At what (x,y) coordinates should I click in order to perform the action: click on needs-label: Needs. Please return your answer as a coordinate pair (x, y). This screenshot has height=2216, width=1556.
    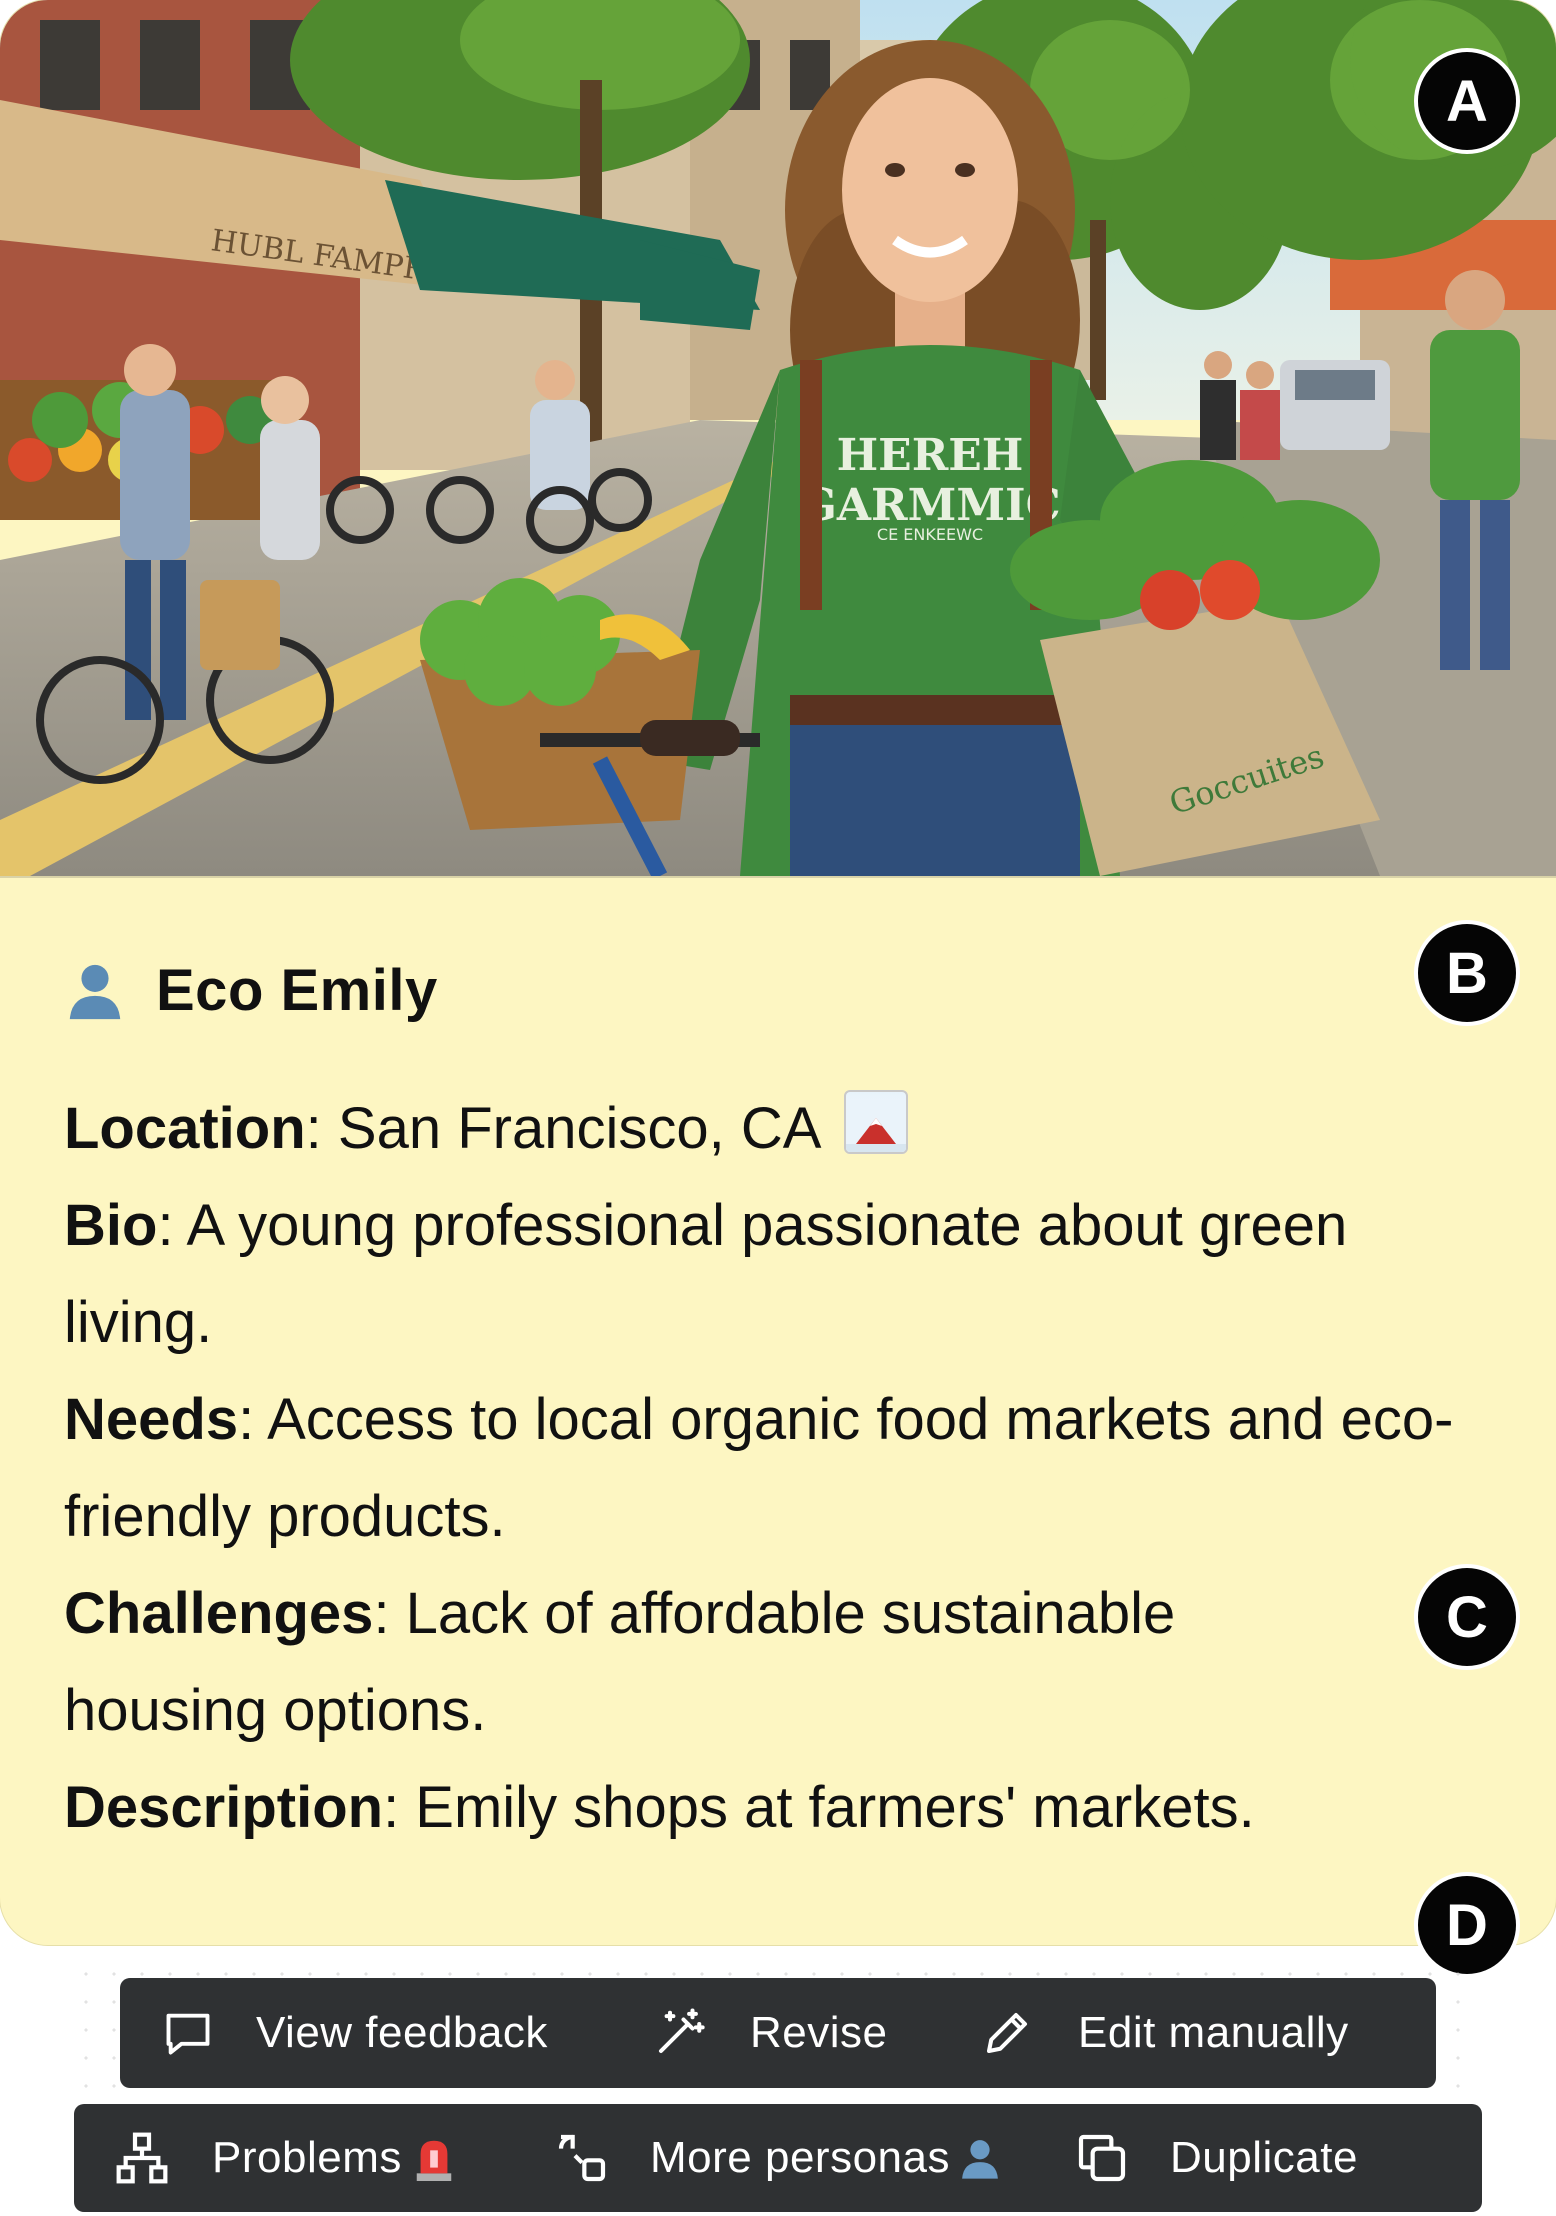
    Looking at the image, I should click on (151, 1419).